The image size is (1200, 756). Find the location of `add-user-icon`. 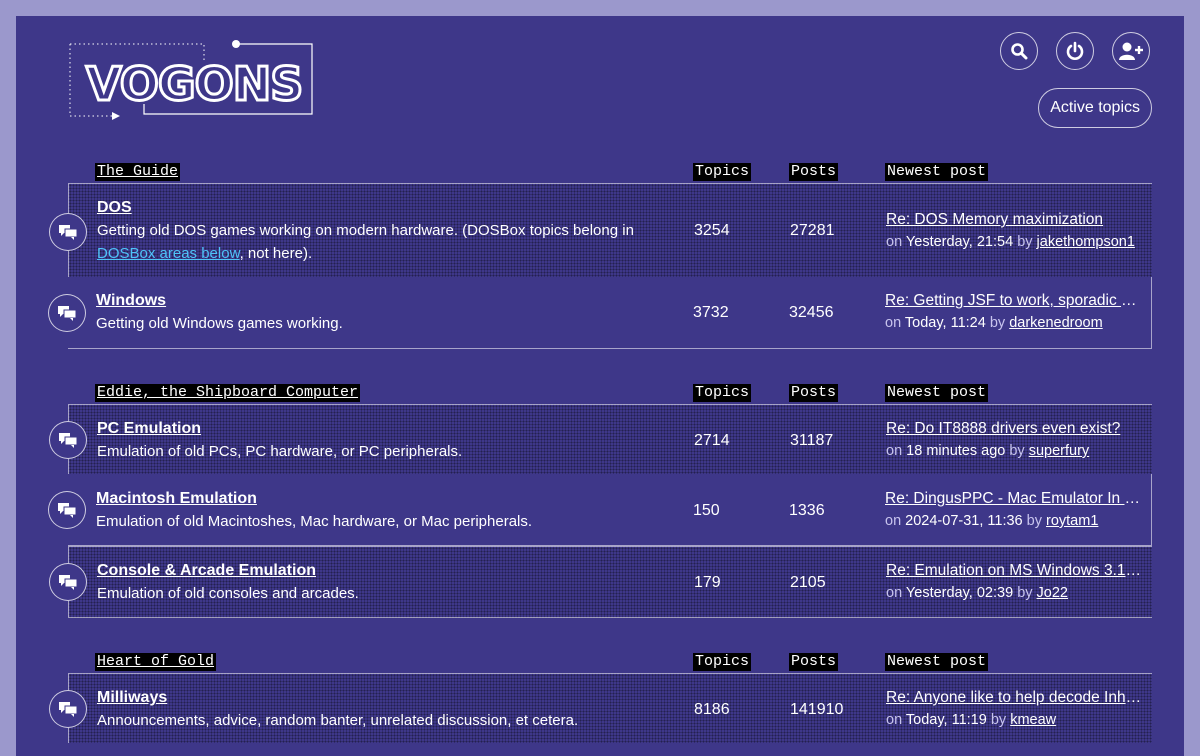

add-user-icon is located at coordinates (1131, 51).